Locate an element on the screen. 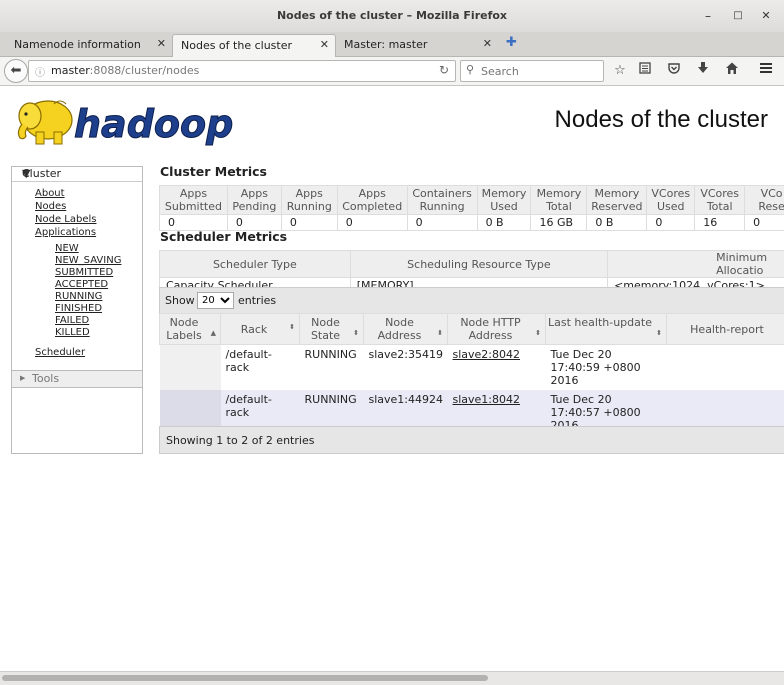 The width and height of the screenshot is (784, 685). hadoop-logo: hadoop is located at coordinates (130, 121).